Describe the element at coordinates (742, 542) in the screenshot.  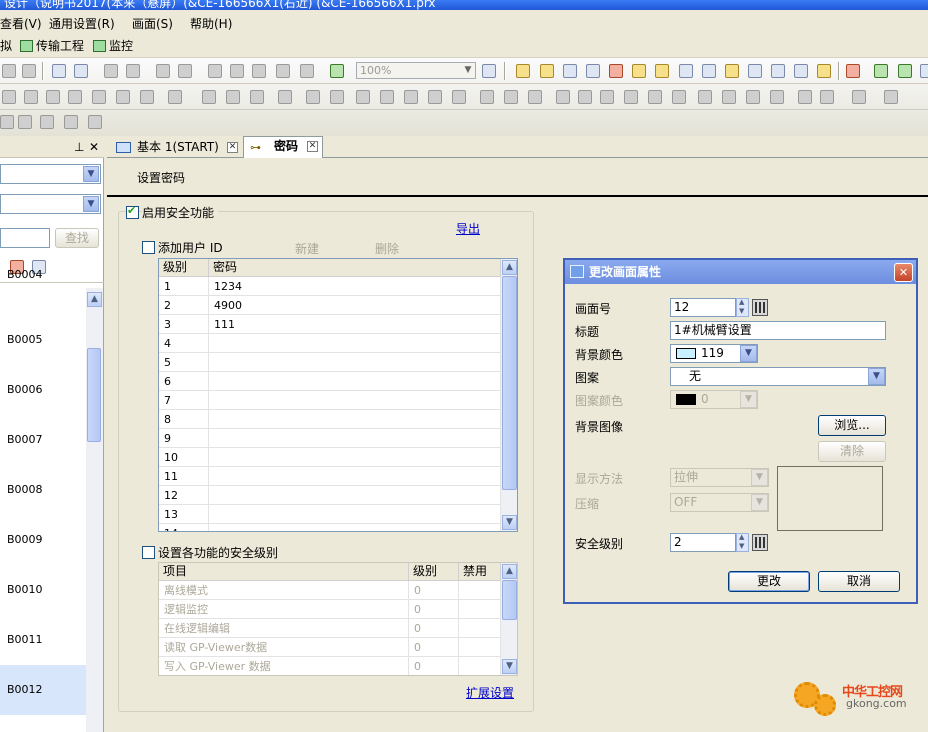
I see `security-level-spinner` at that location.